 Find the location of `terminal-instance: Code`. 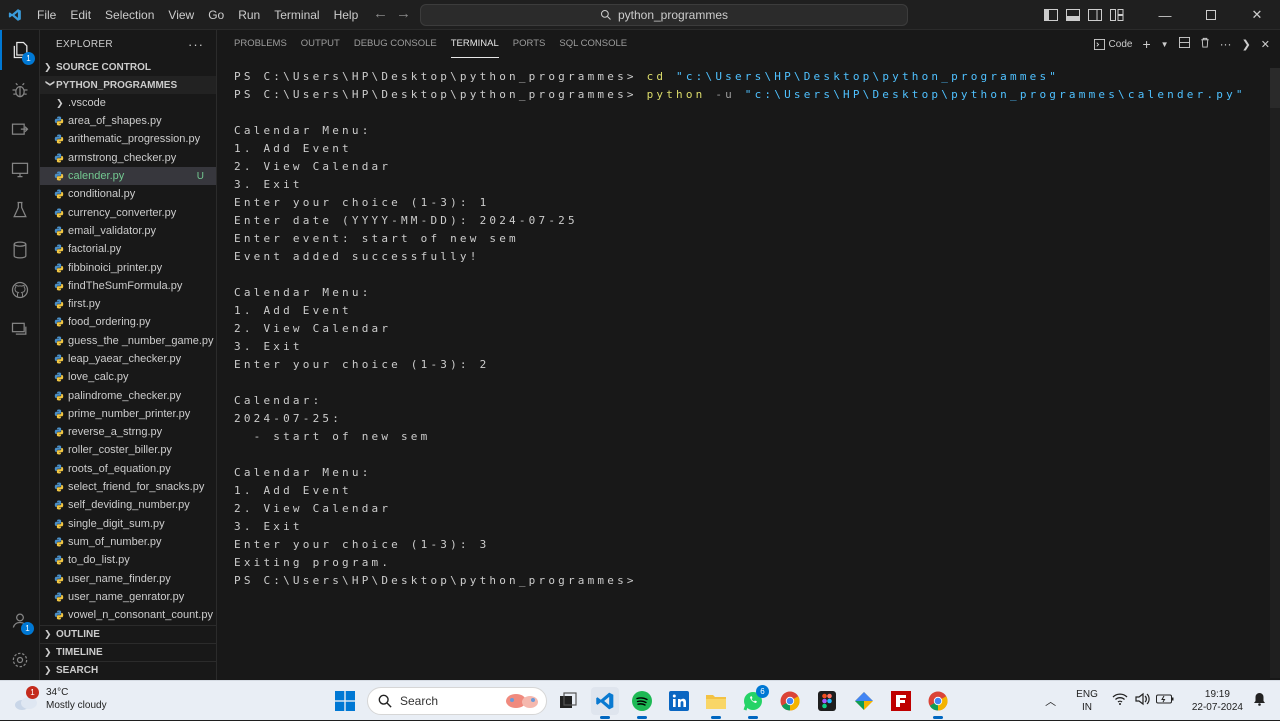

terminal-instance: Code is located at coordinates (1112, 44).